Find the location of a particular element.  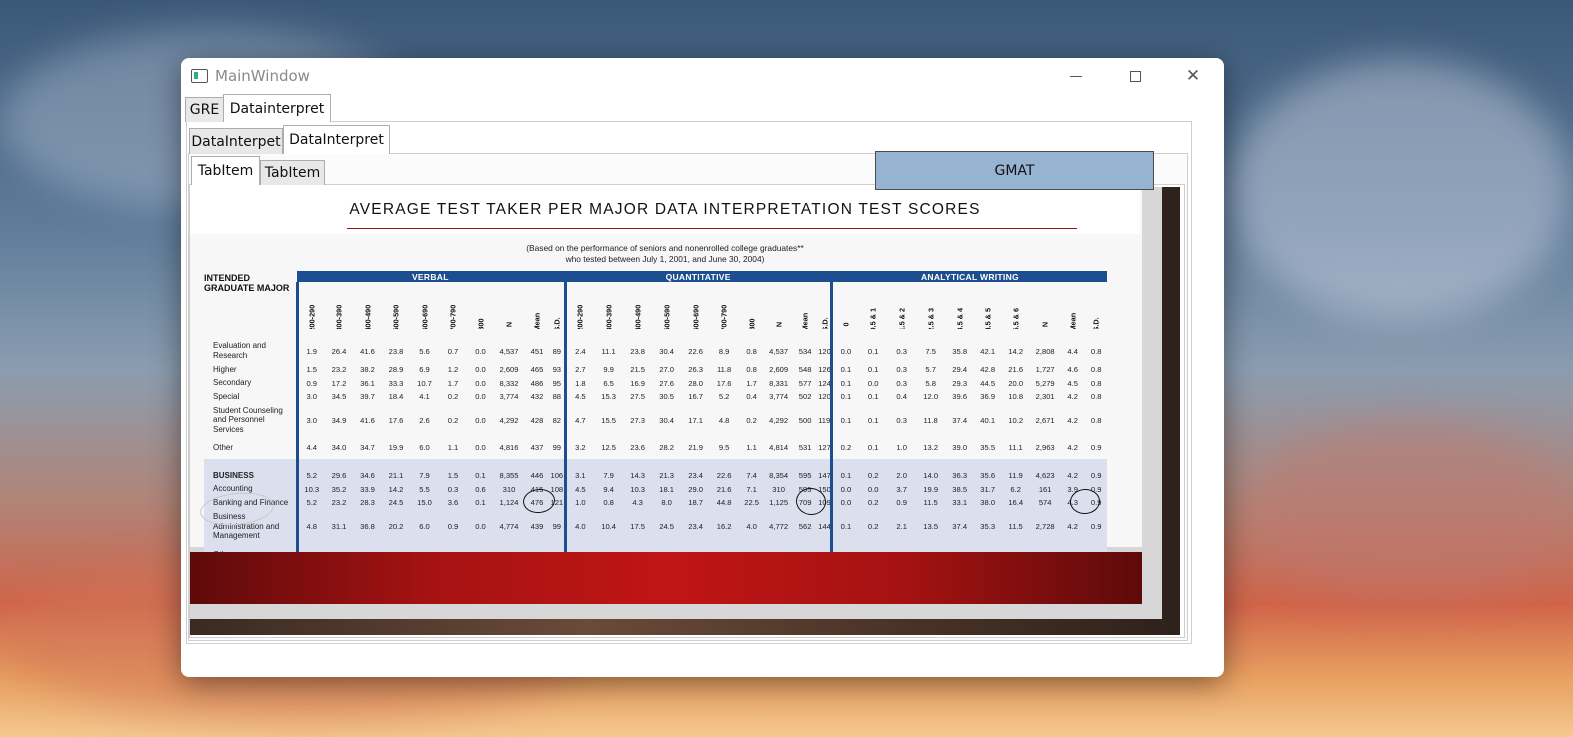

score-cell: 27.6 is located at coordinates (667, 383).